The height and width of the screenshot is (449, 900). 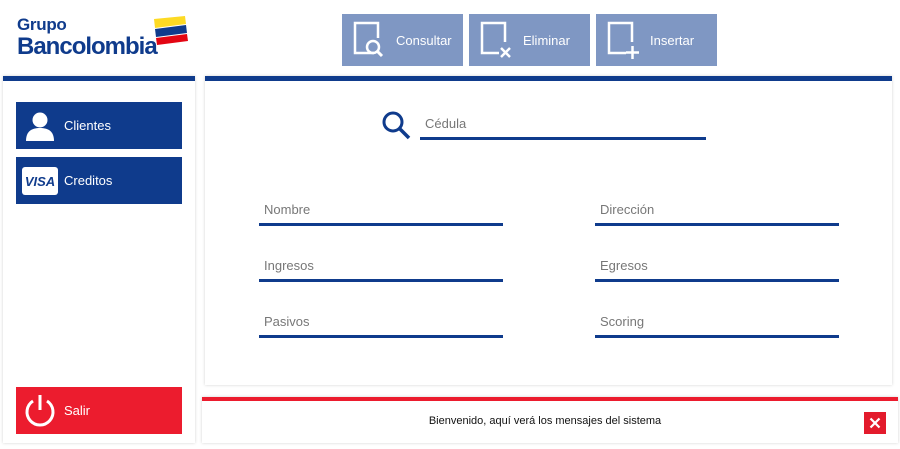 What do you see at coordinates (88, 180) in the screenshot?
I see `creditos-label: Creditos` at bounding box center [88, 180].